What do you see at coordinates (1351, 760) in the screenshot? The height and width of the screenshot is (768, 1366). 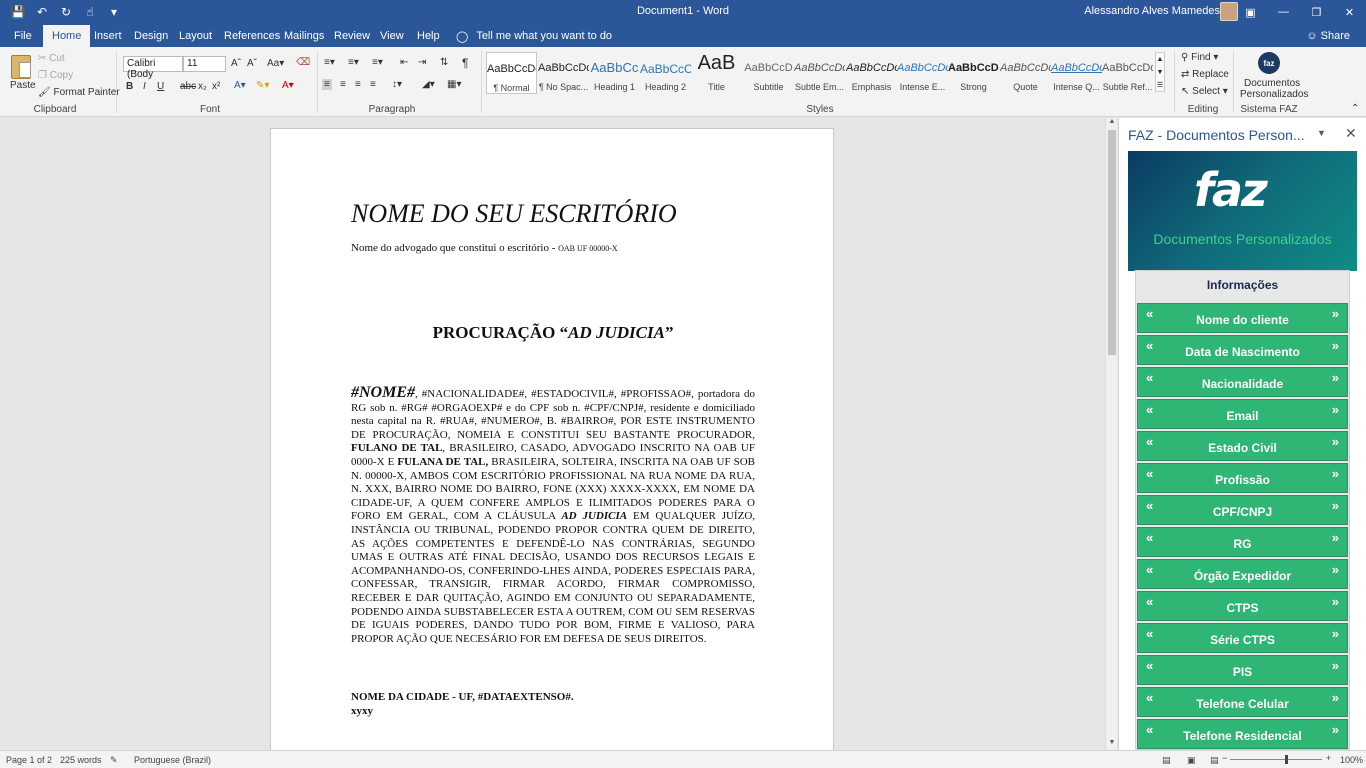 I see `zoom-level: 100%` at bounding box center [1351, 760].